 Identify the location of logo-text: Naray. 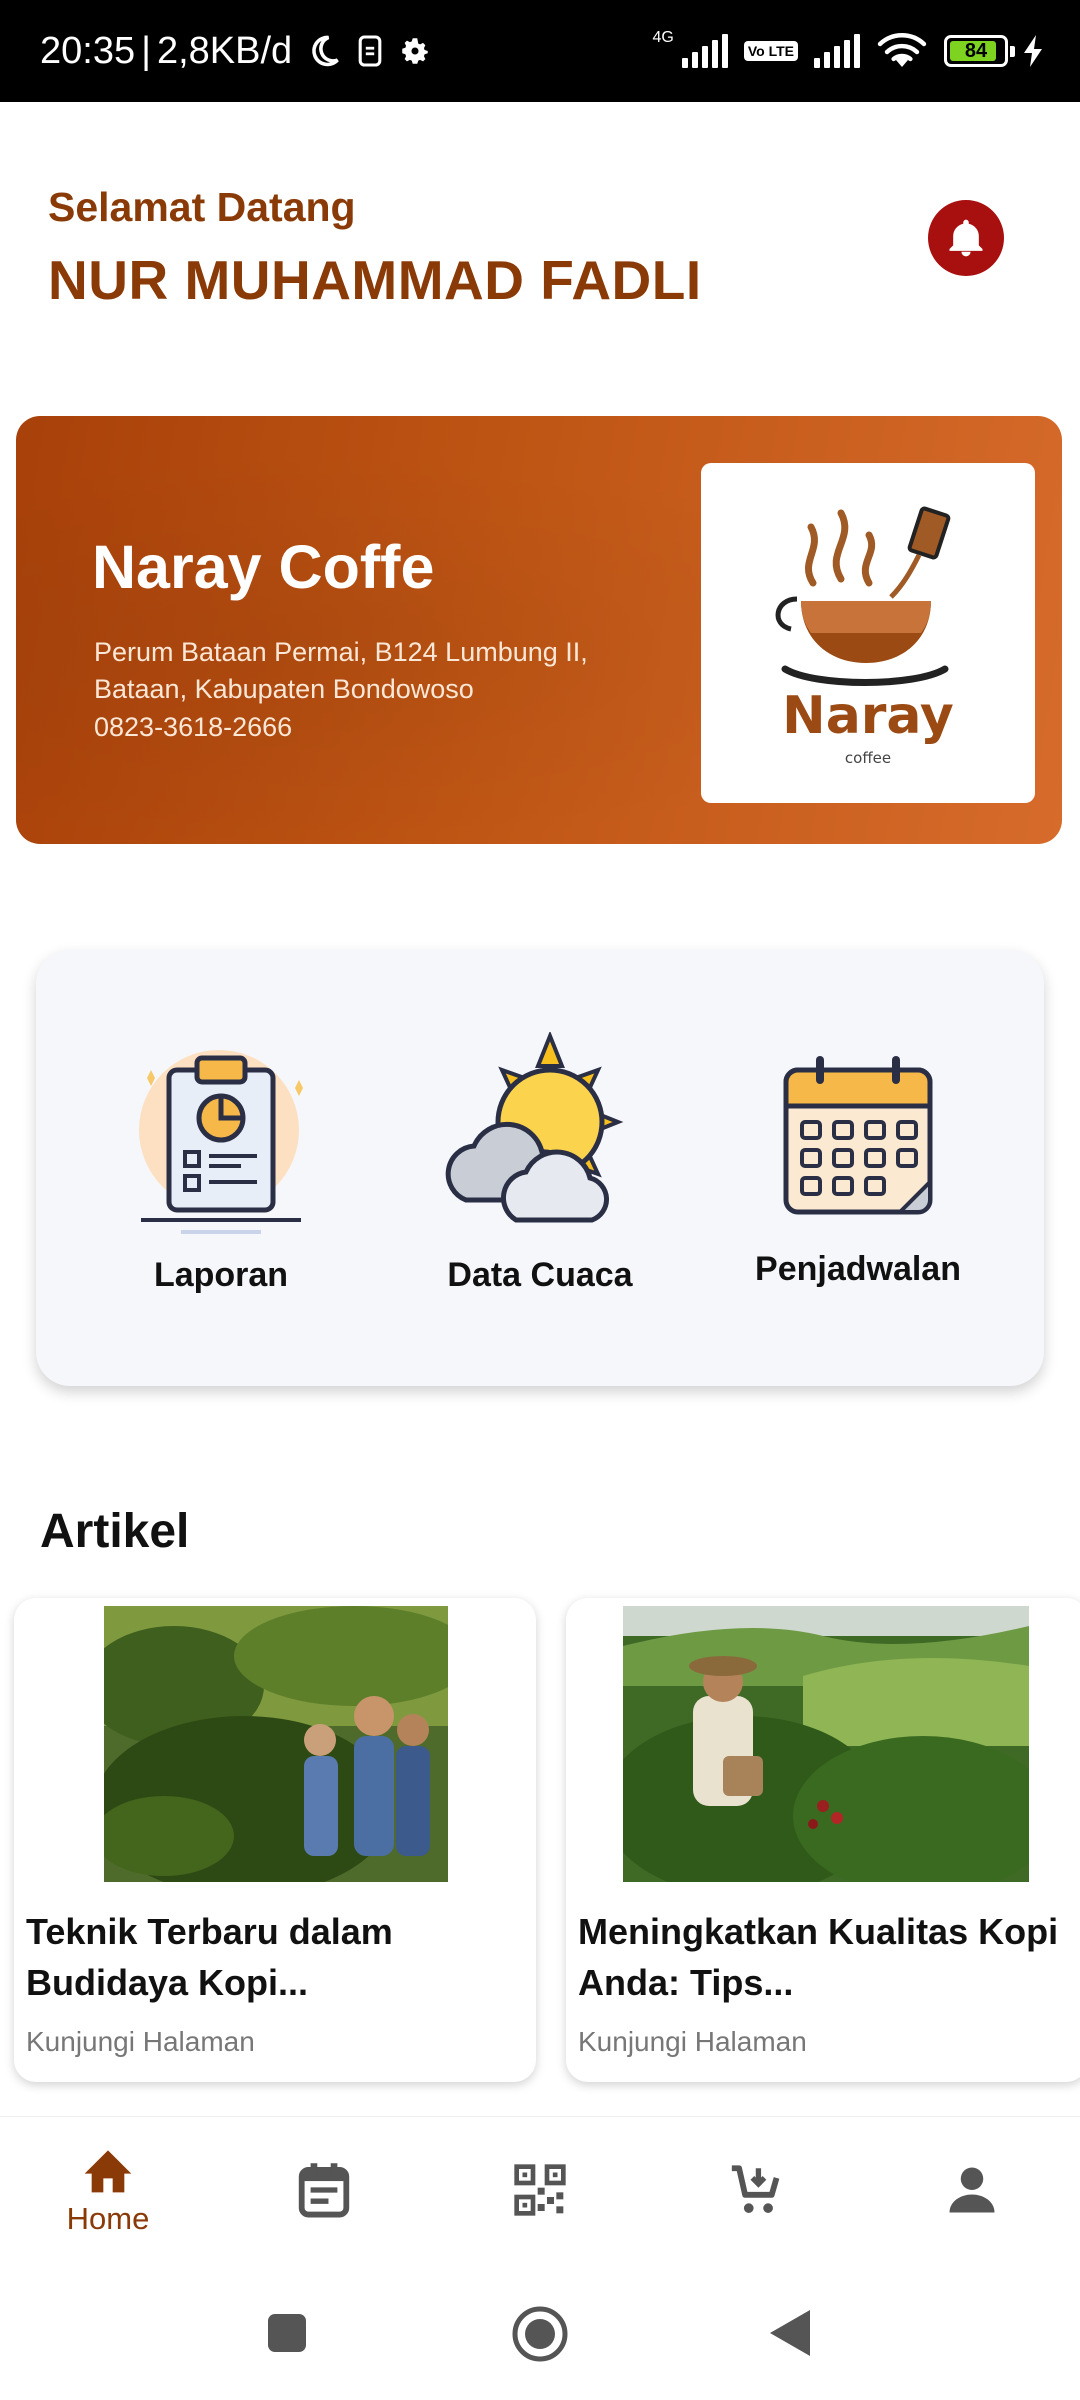
(868, 716).